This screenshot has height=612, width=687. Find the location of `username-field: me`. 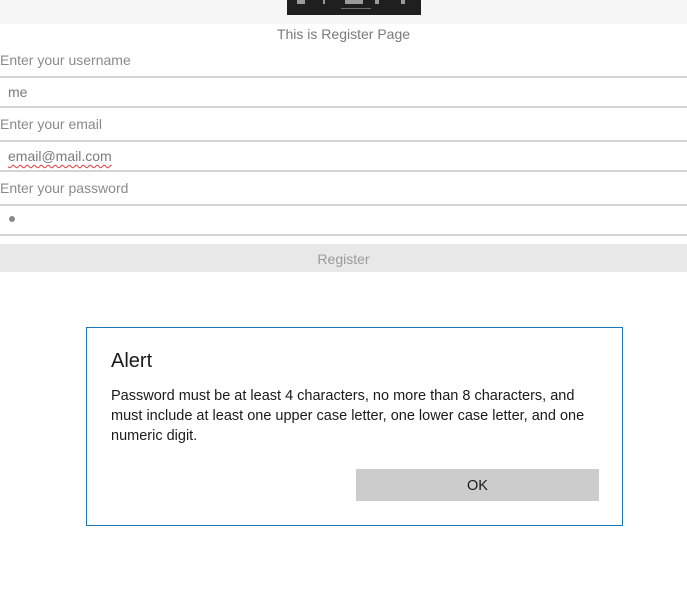

username-field: me is located at coordinates (343, 92).